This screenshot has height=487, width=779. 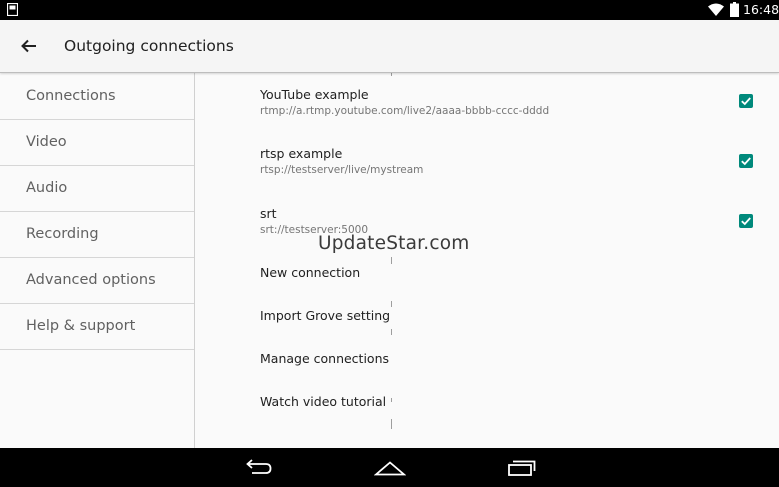 What do you see at coordinates (12, 9) in the screenshot?
I see `notification-icon` at bounding box center [12, 9].